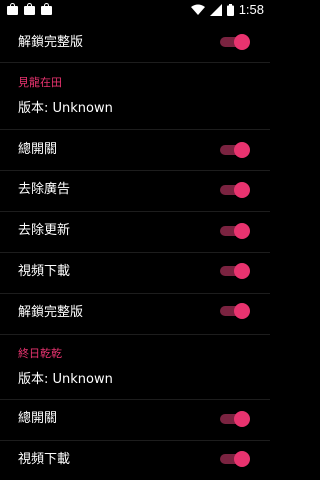 This screenshot has width=320, height=480. Describe the element at coordinates (215, 10) in the screenshot. I see `signal-icon` at that location.